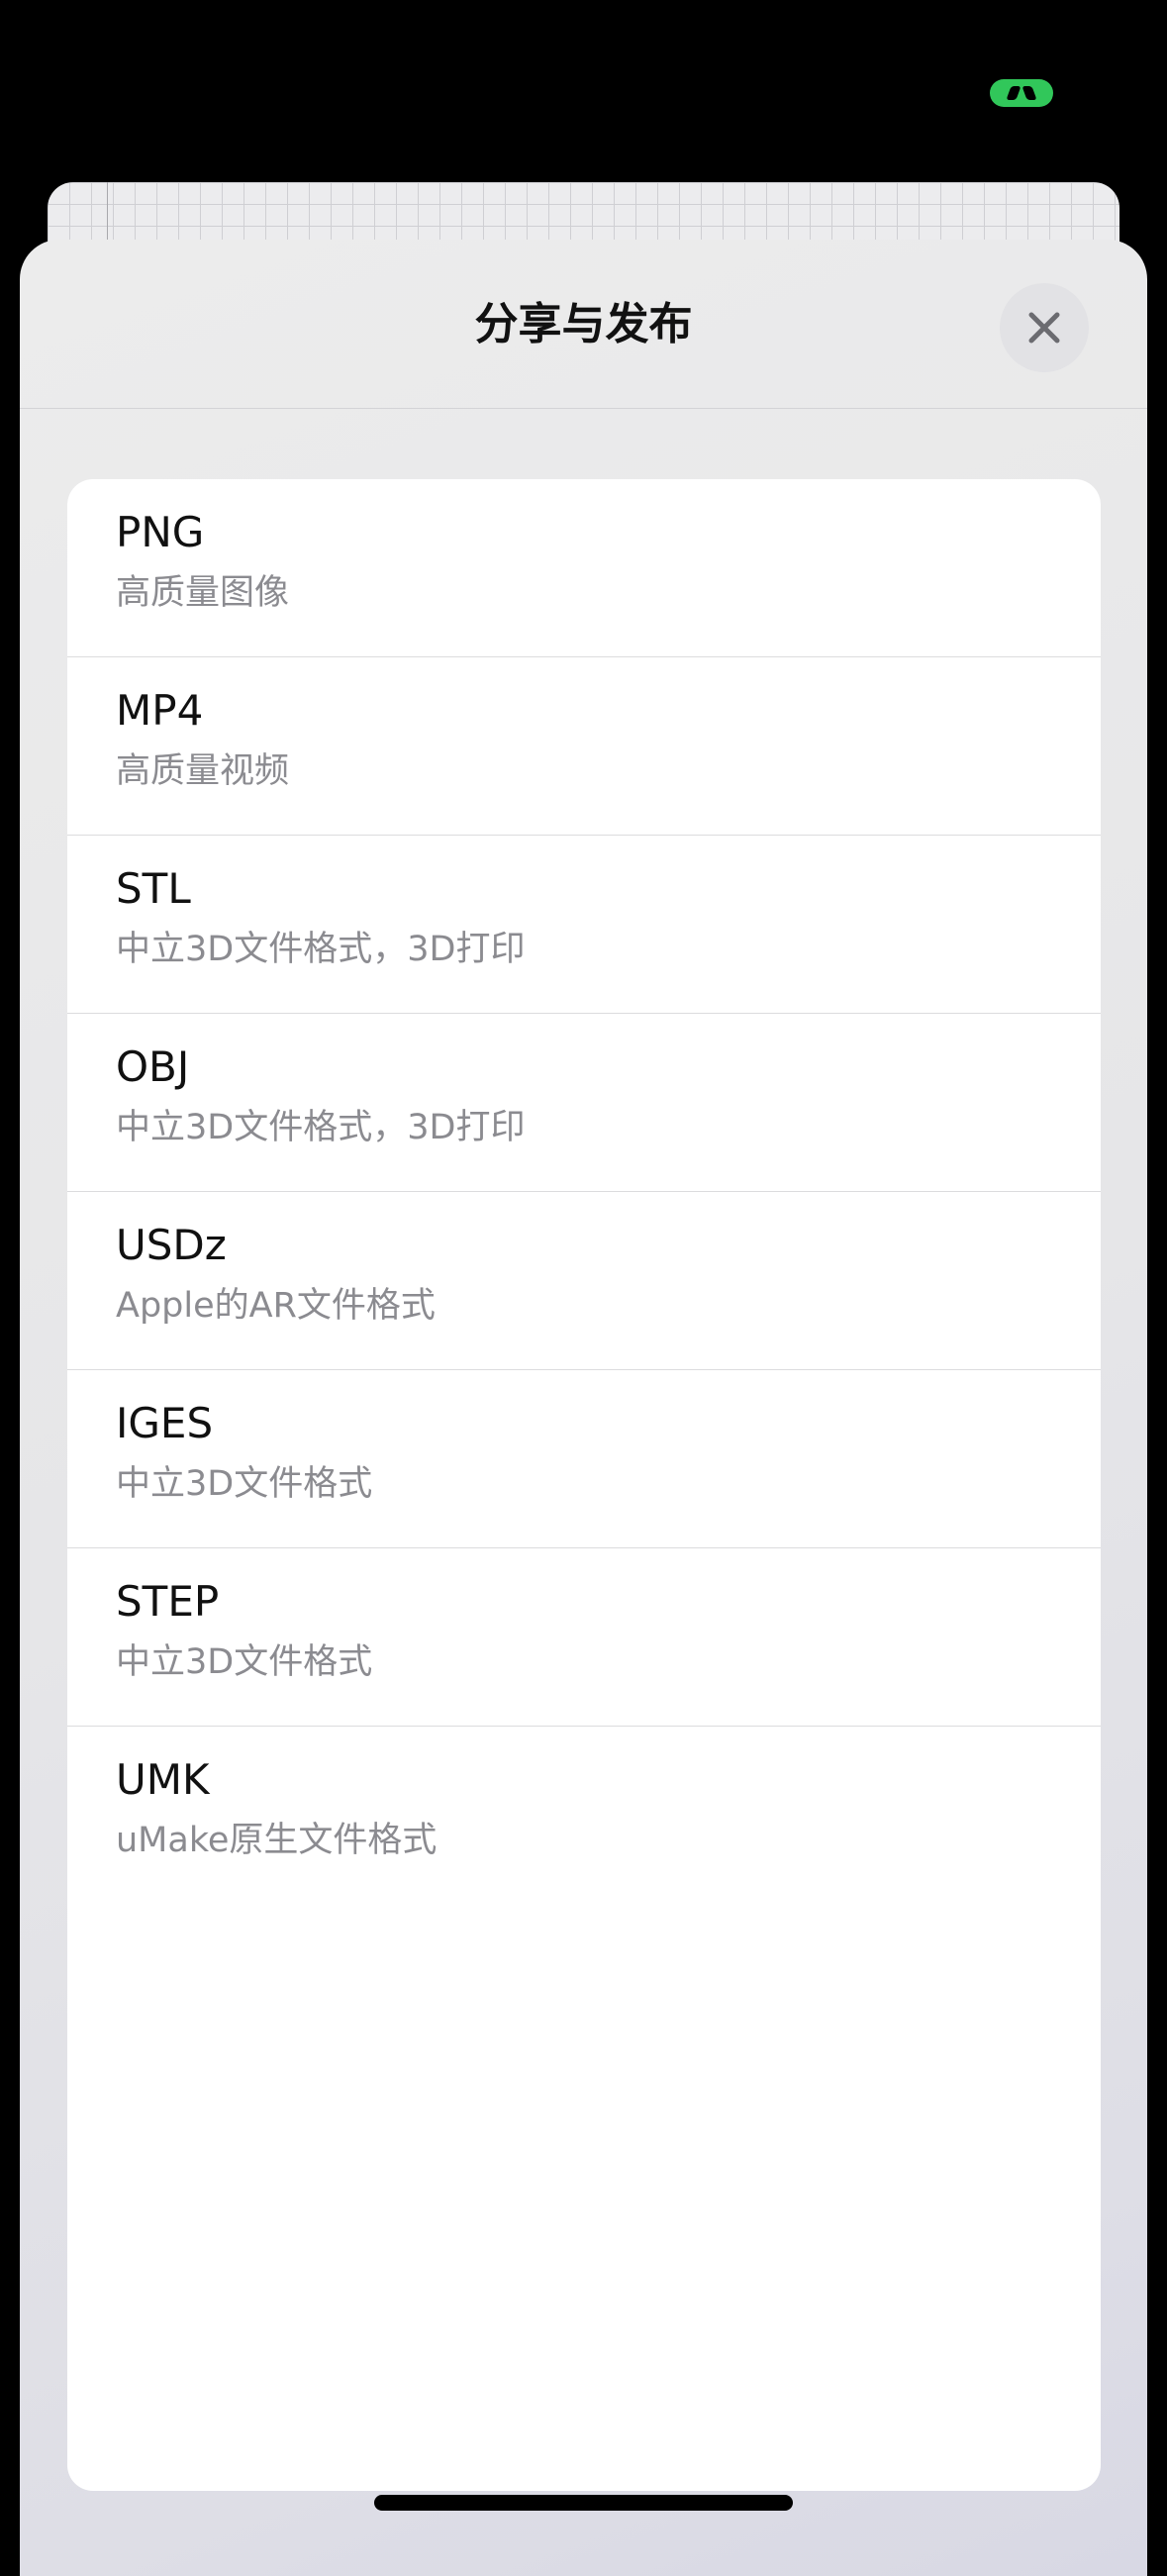 The image size is (1167, 2576). What do you see at coordinates (160, 711) in the screenshot?
I see `option-title: MP4` at bounding box center [160, 711].